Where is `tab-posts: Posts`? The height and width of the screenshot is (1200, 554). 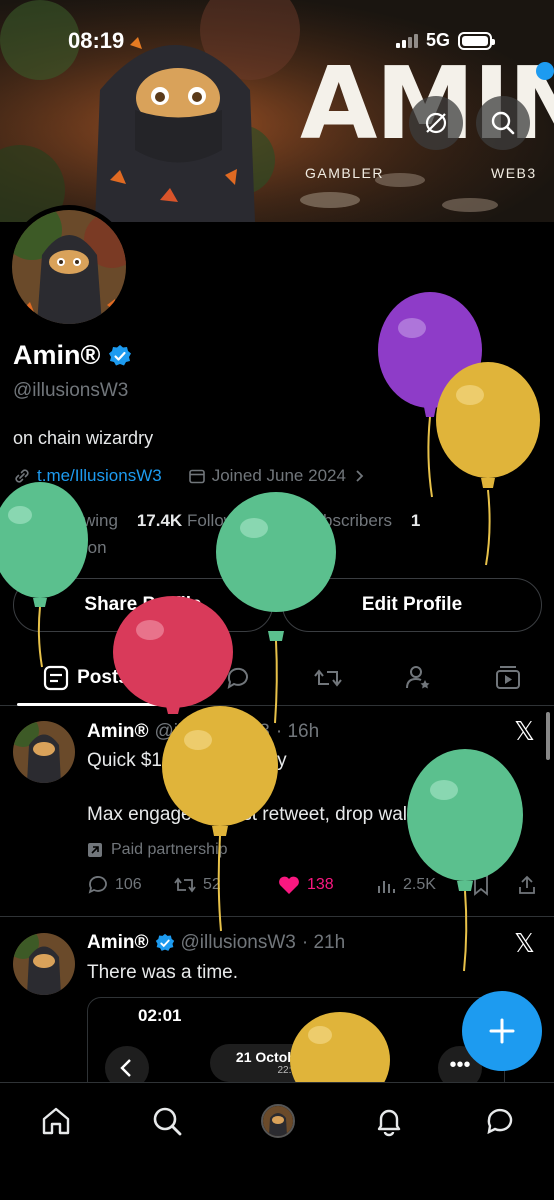 tab-posts: Posts is located at coordinates (97, 678).